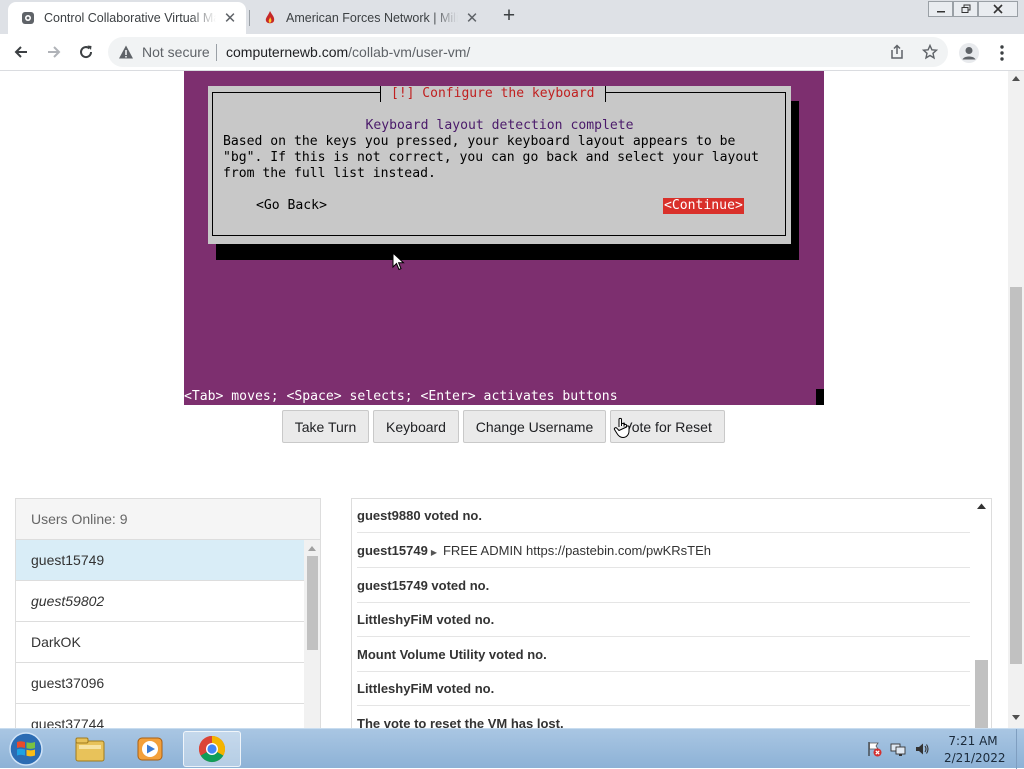 The height and width of the screenshot is (769, 1024). Describe the element at coordinates (460, 722) in the screenshot. I see `chat-system-text: The vote to reset the VM has lost.` at that location.